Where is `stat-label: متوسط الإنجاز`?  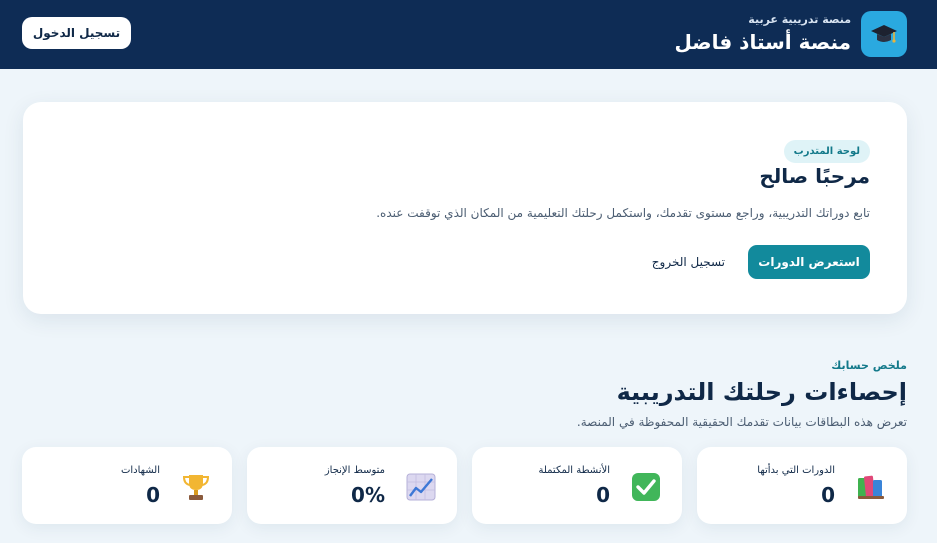 stat-label: متوسط الإنجاز is located at coordinates (354, 470).